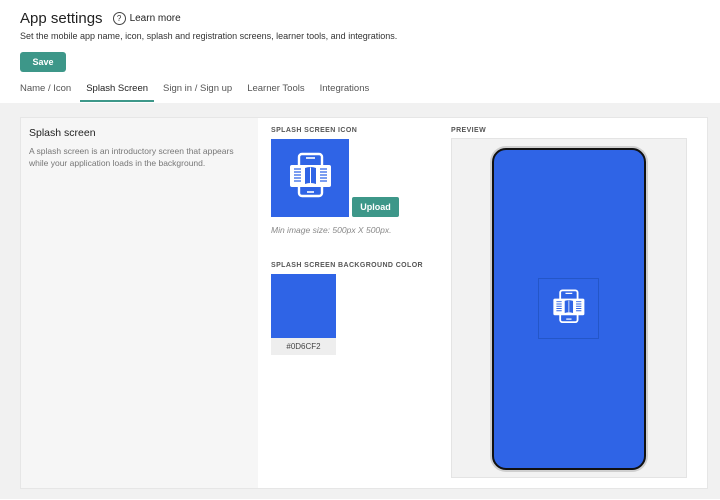 Image resolution: width=720 pixels, height=500 pixels. I want to click on title-row: App settings ? Learn more, so click(100, 18).